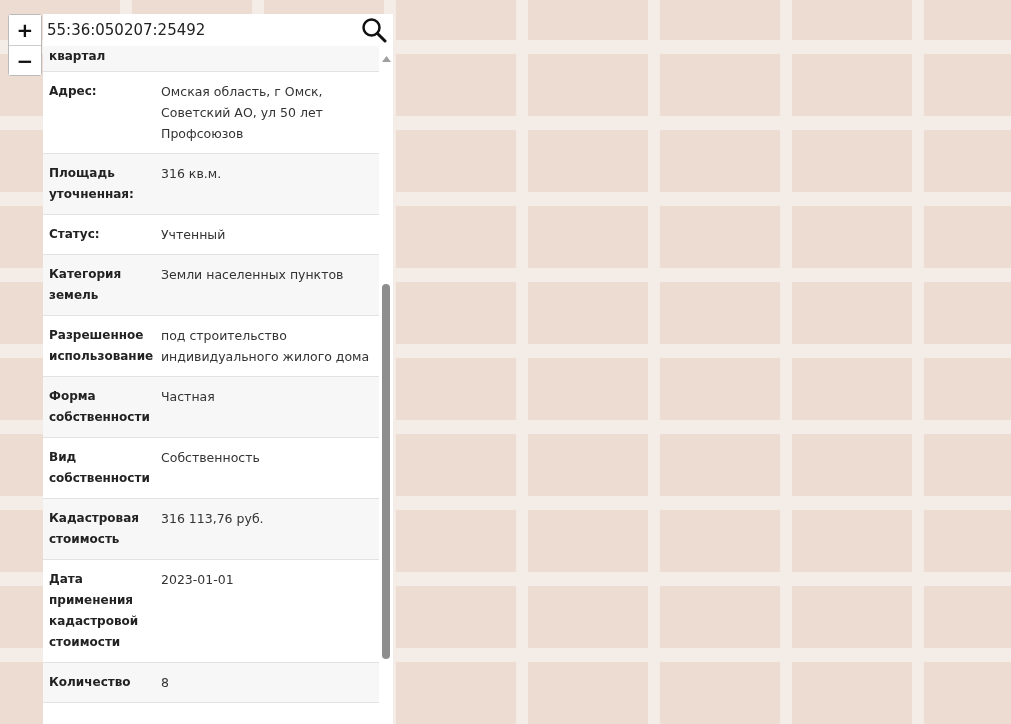 This screenshot has width=1011, height=724. What do you see at coordinates (86, 285) in the screenshot?
I see `field-label: Категория земель` at bounding box center [86, 285].